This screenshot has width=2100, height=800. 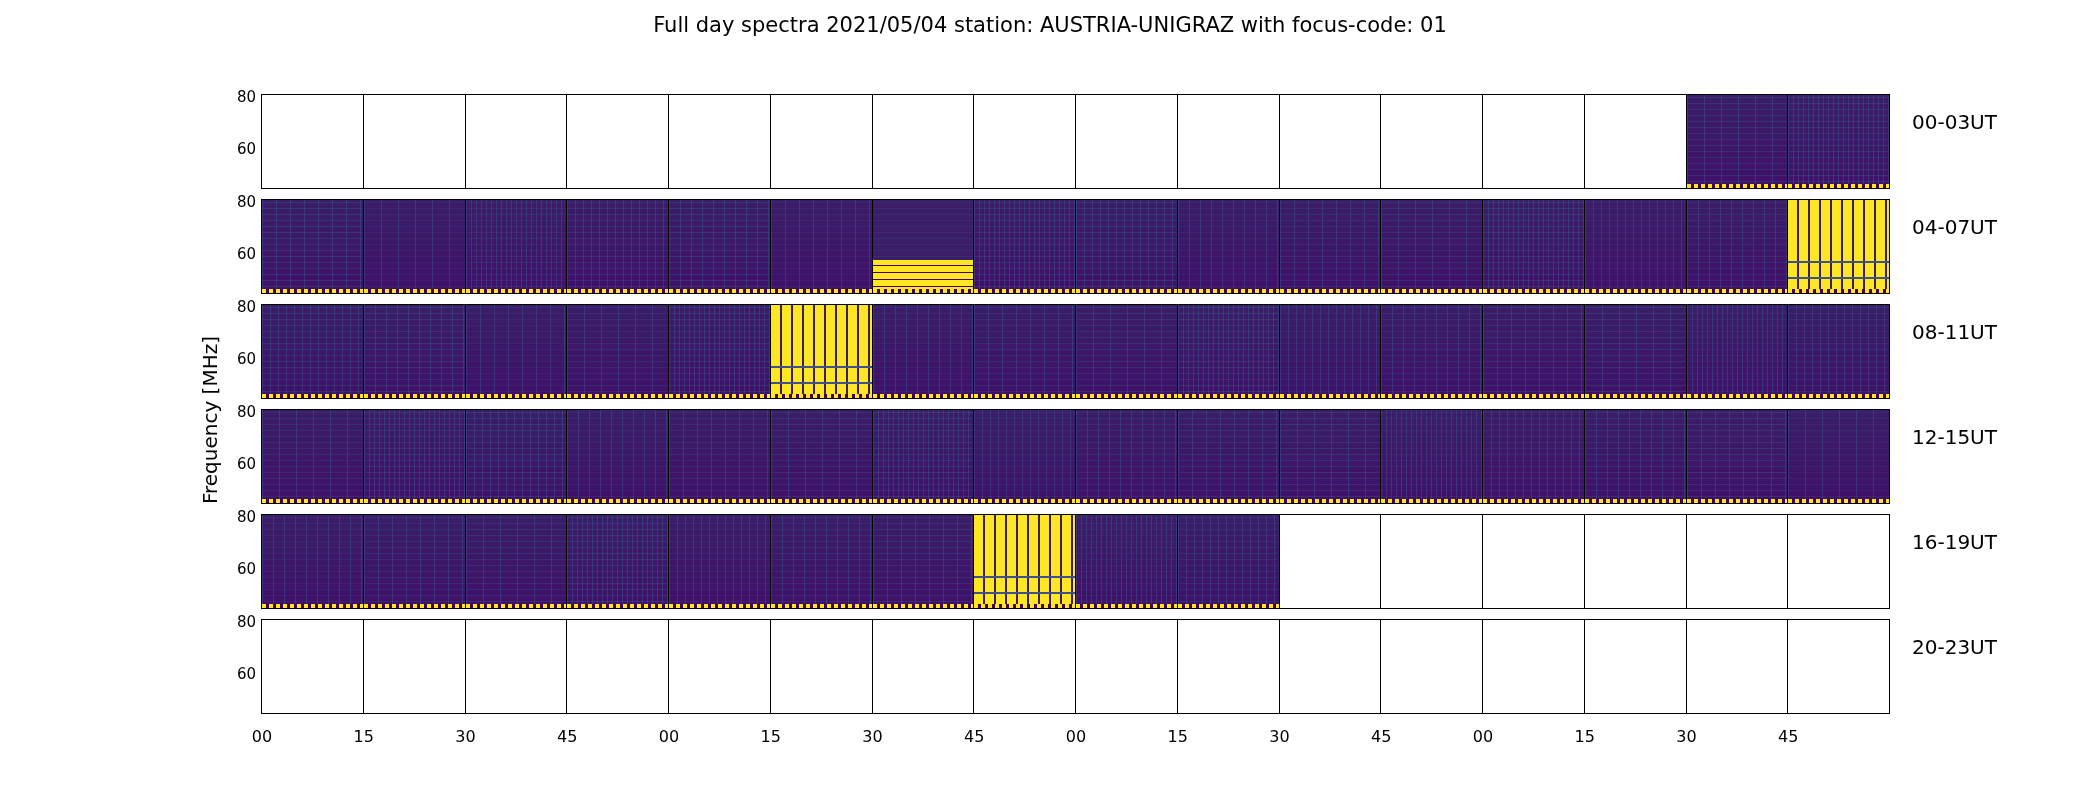 What do you see at coordinates (1050, 25) in the screenshot?
I see `figure-title: Full day spectra 2021/05/04 station: AUSTRIA-UNIGRAZ with focus-code: 01` at bounding box center [1050, 25].